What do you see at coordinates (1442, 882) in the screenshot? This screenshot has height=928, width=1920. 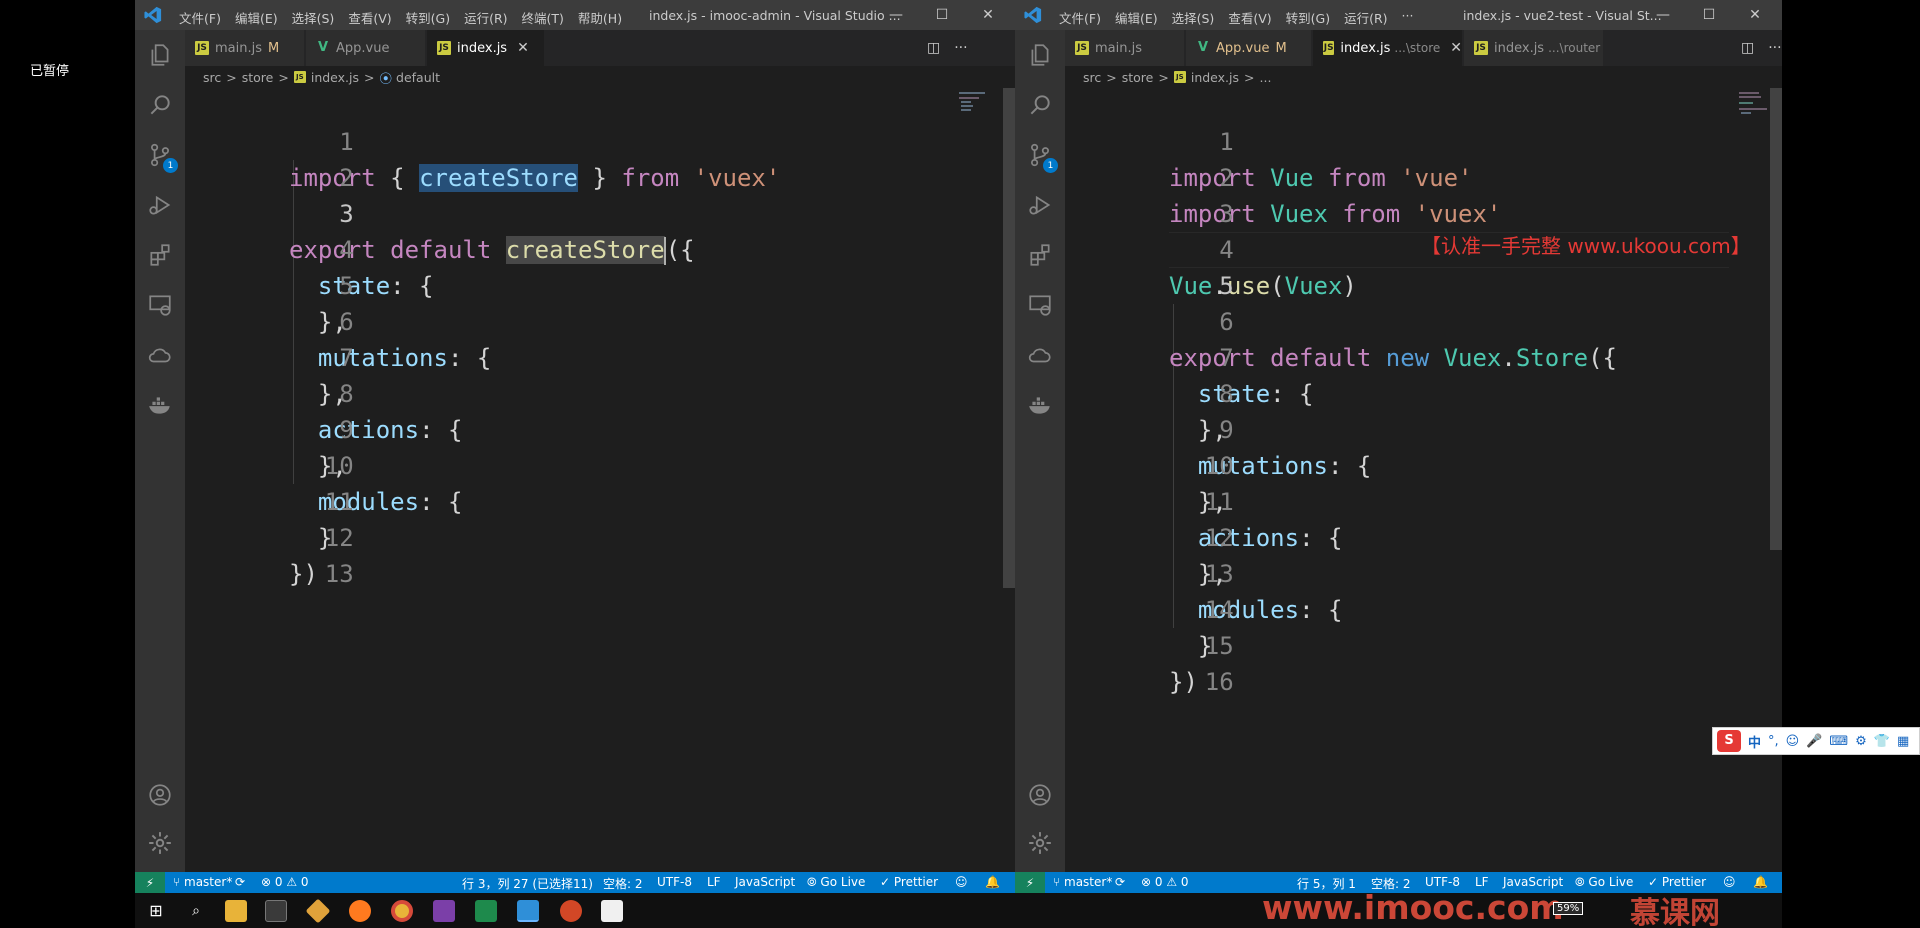 I see `encoding: UTF-8` at bounding box center [1442, 882].